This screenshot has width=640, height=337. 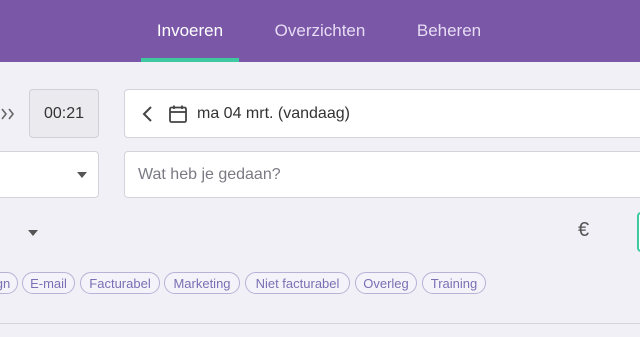 I want to click on description-field, so click(x=382, y=174).